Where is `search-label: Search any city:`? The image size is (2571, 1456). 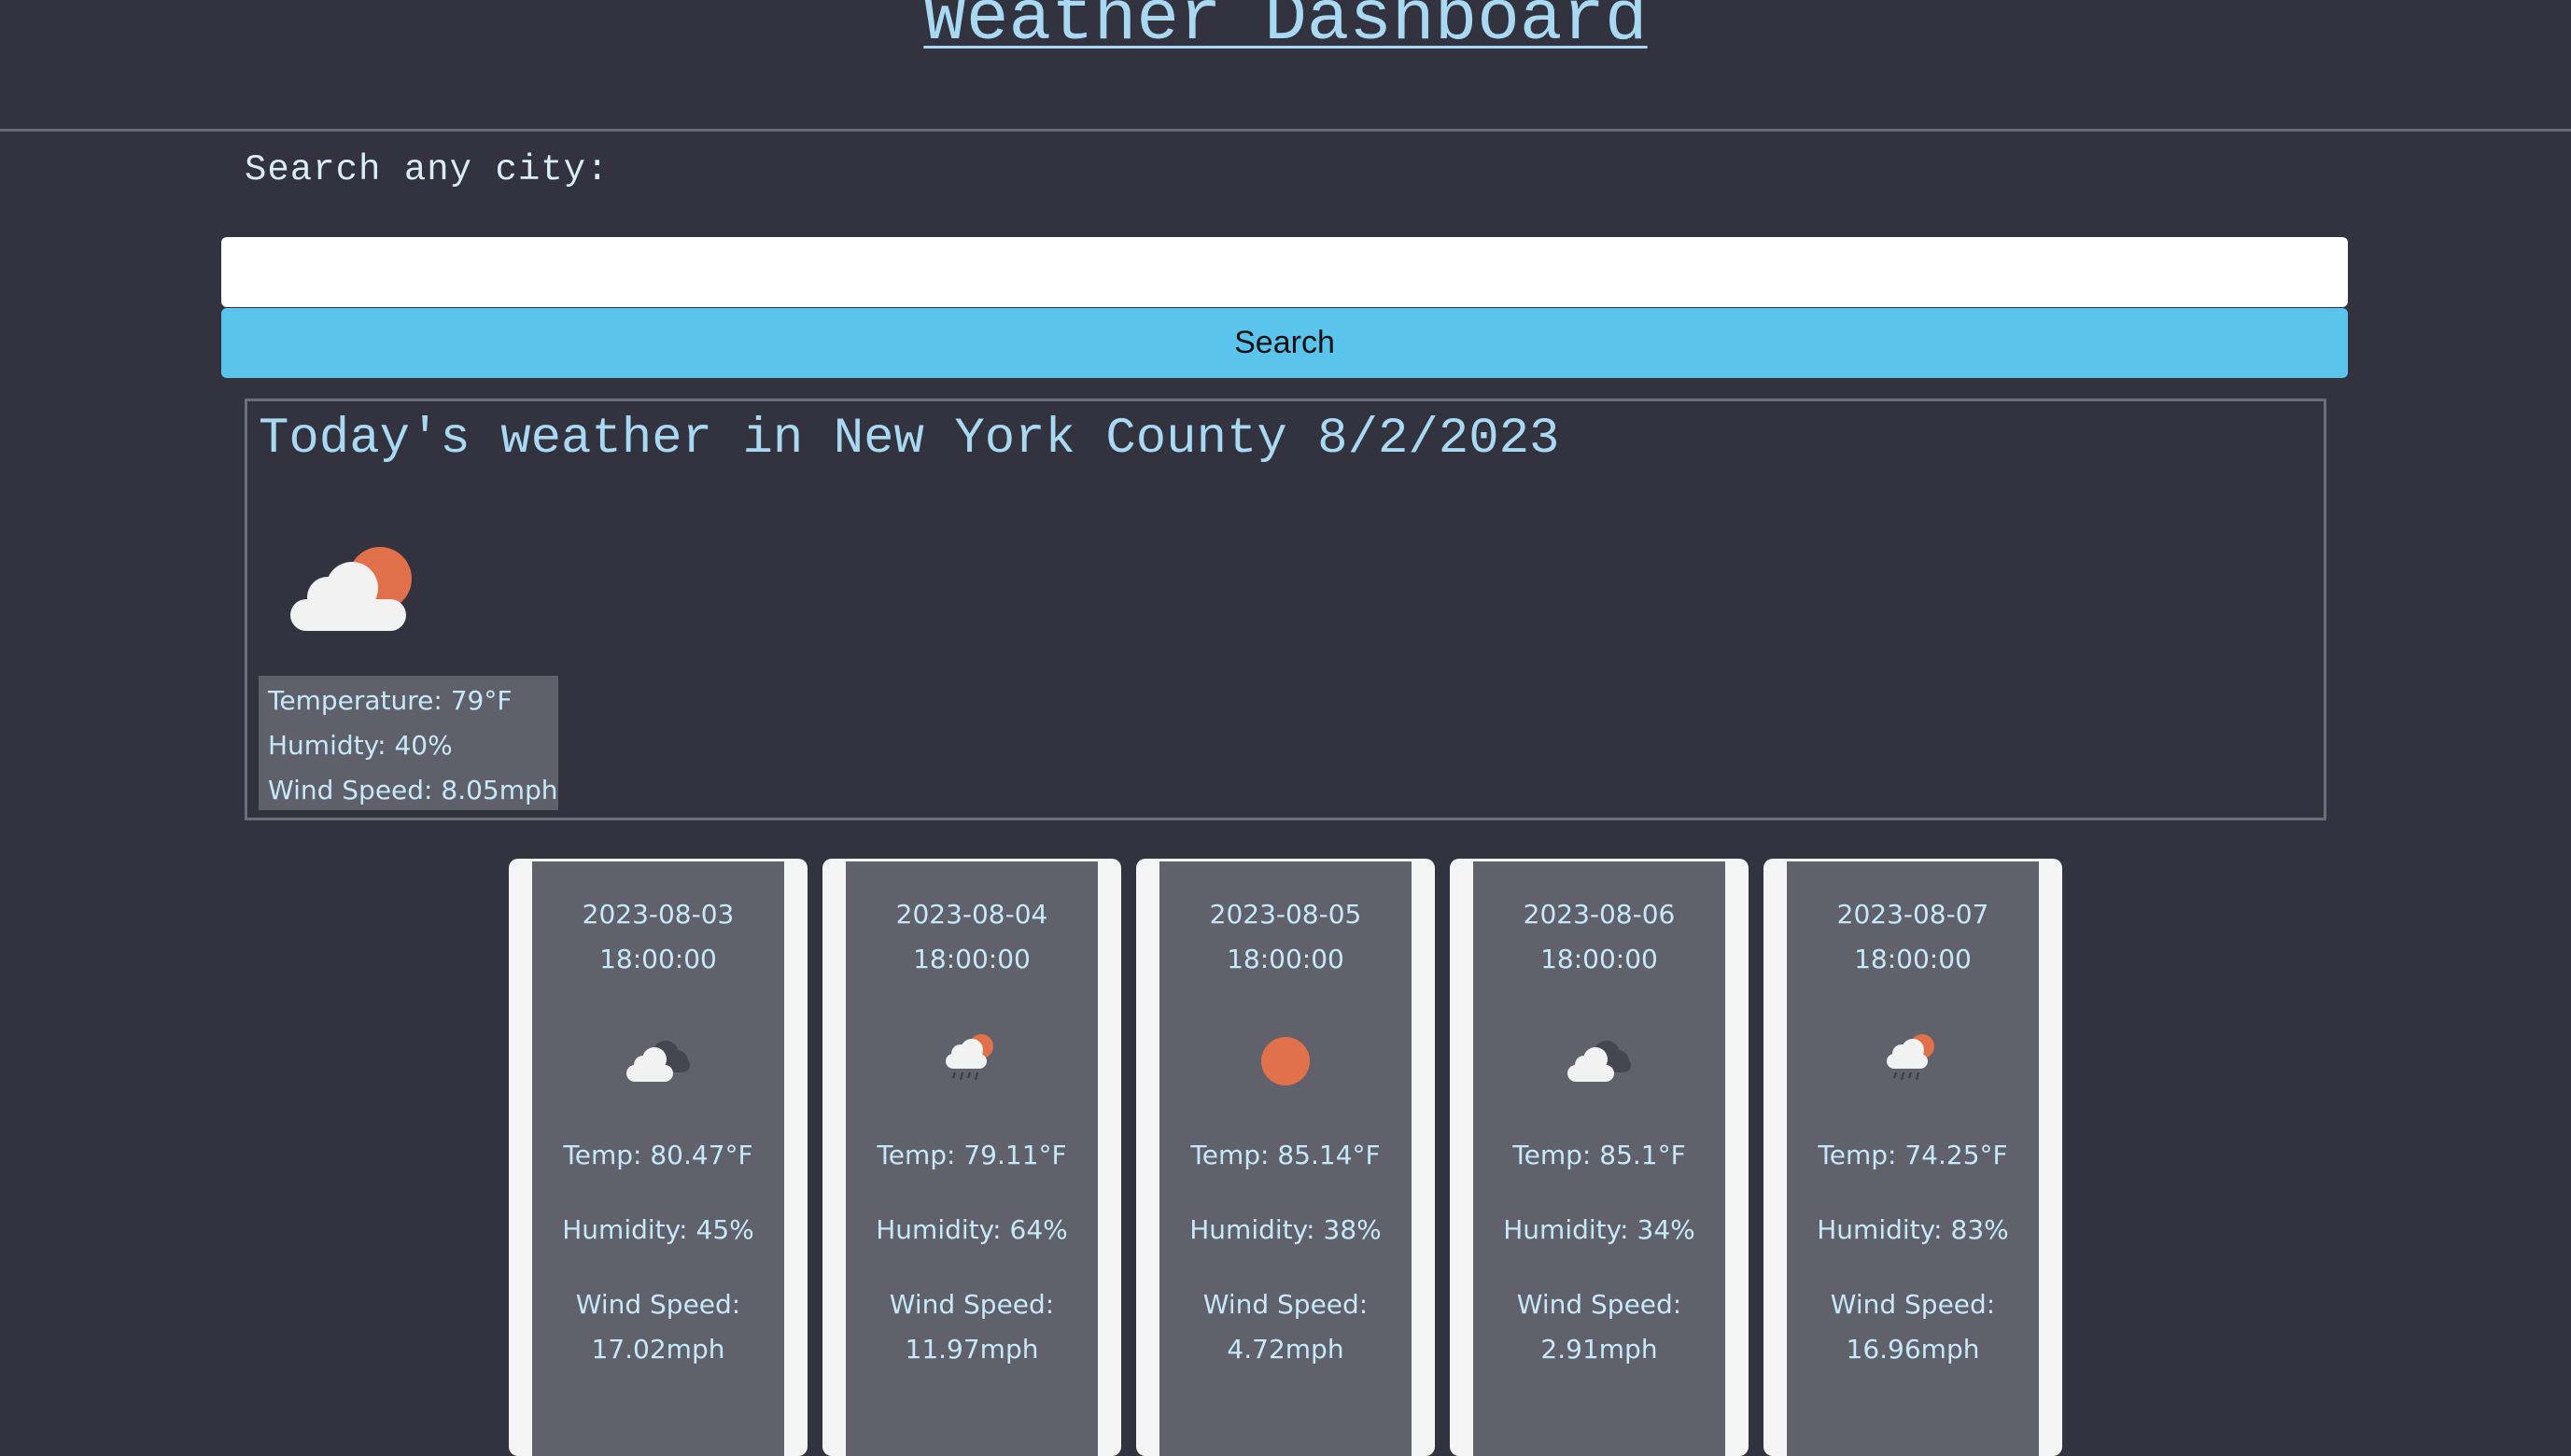
search-label: Search any city: is located at coordinates (428, 169).